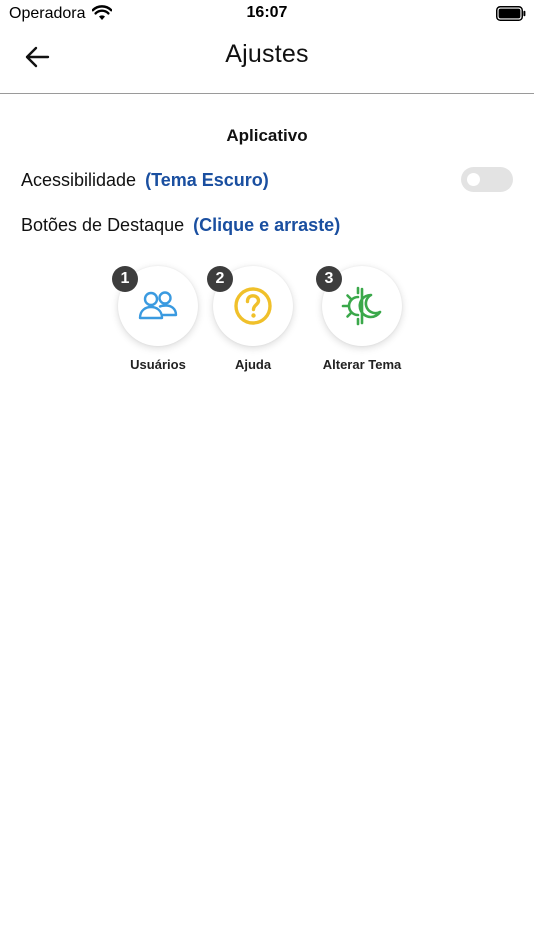 The width and height of the screenshot is (534, 950). What do you see at coordinates (207, 180) in the screenshot?
I see `accessibility-hint: (Tema Escuro)` at bounding box center [207, 180].